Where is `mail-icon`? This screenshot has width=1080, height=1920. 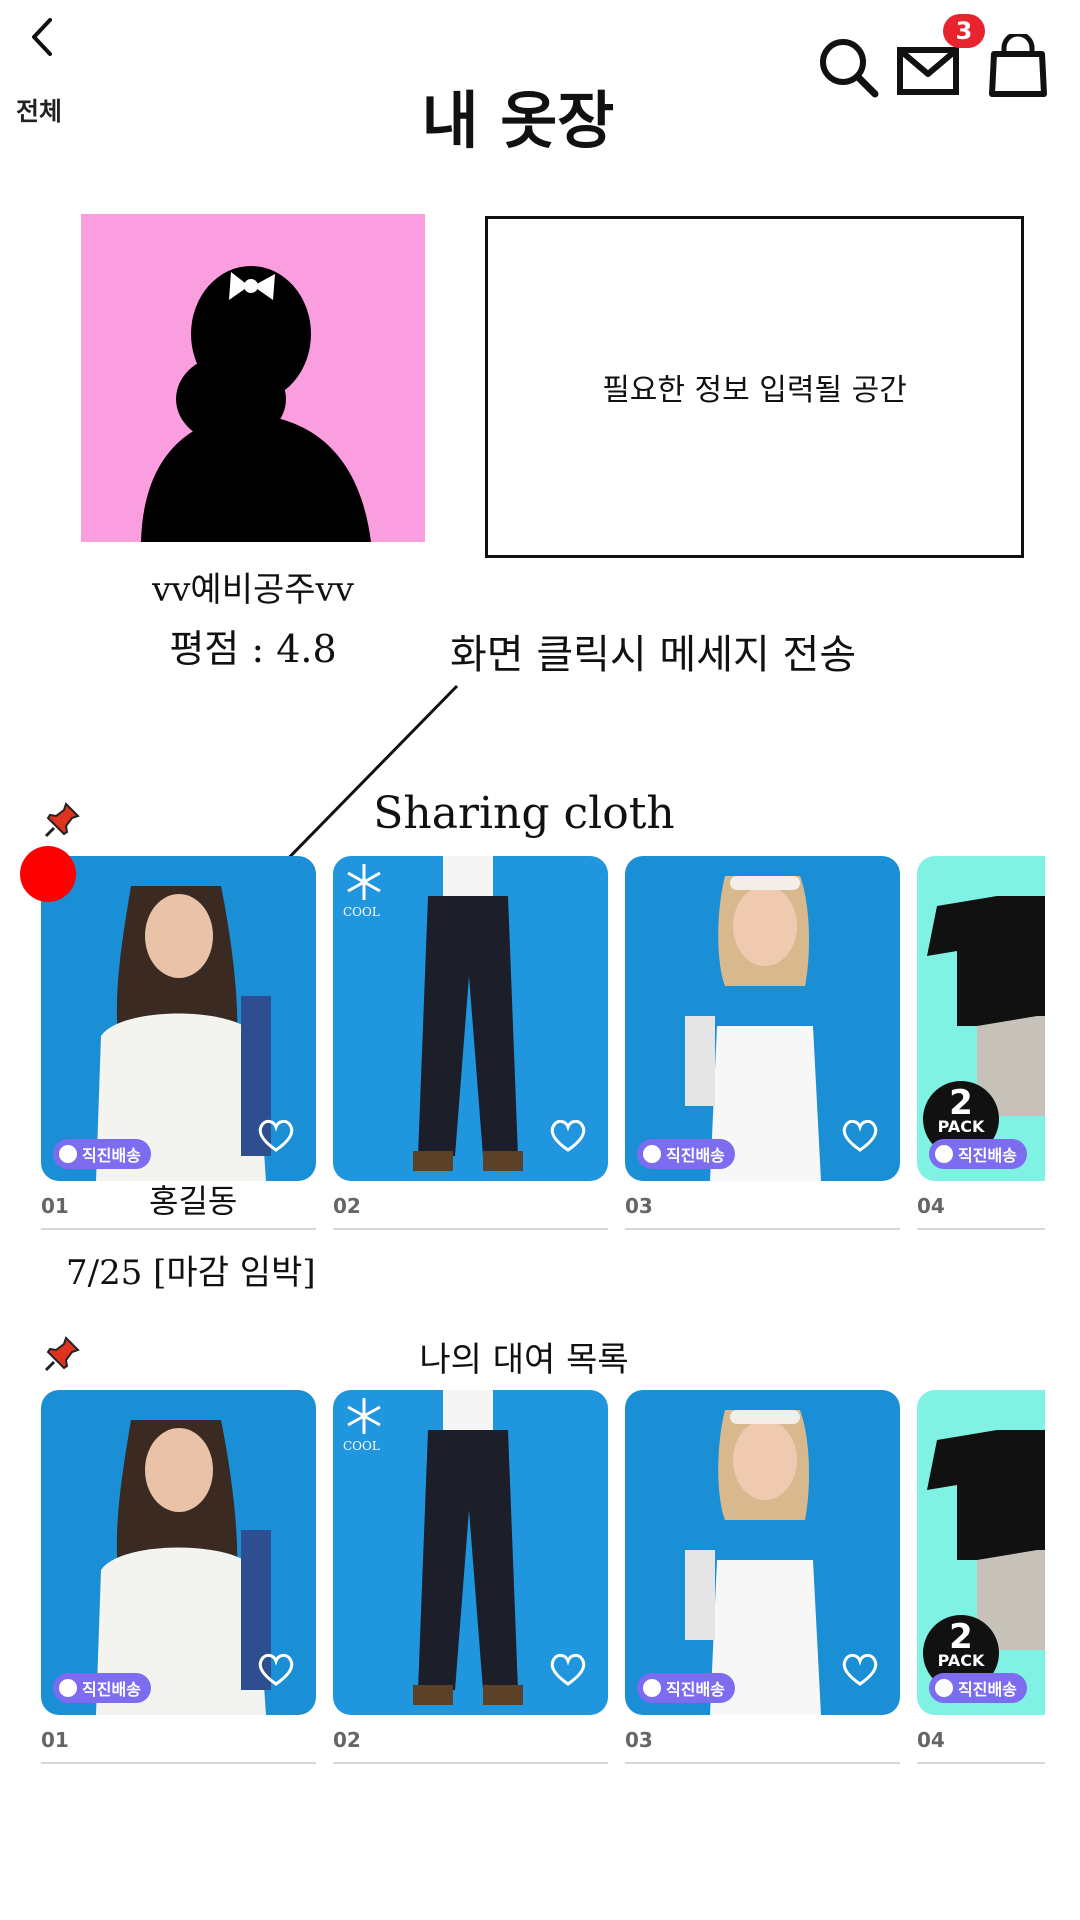 mail-icon is located at coordinates (928, 71).